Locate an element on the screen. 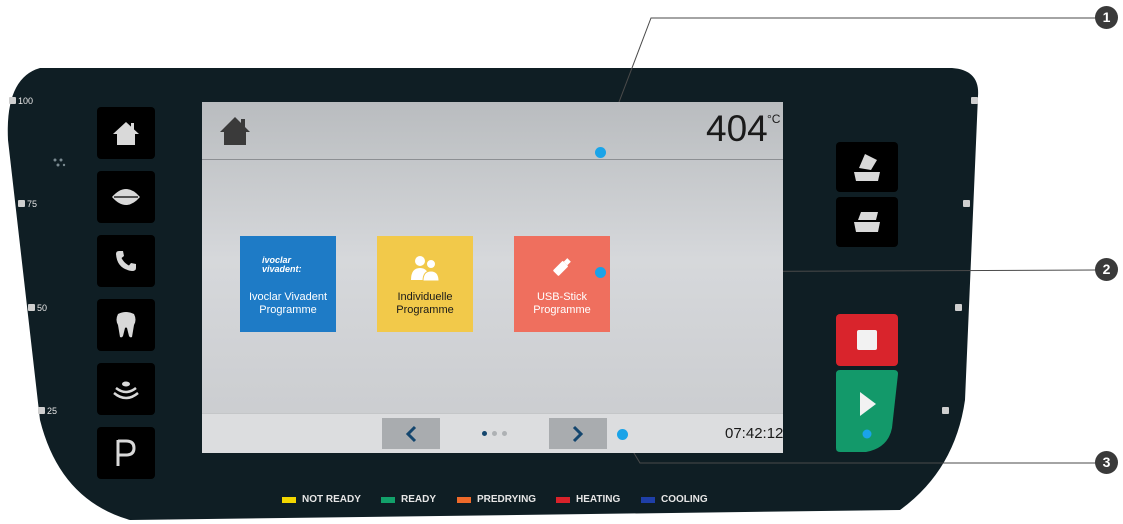 This screenshot has width=1123, height=524. tooth-icon is located at coordinates (126, 325).